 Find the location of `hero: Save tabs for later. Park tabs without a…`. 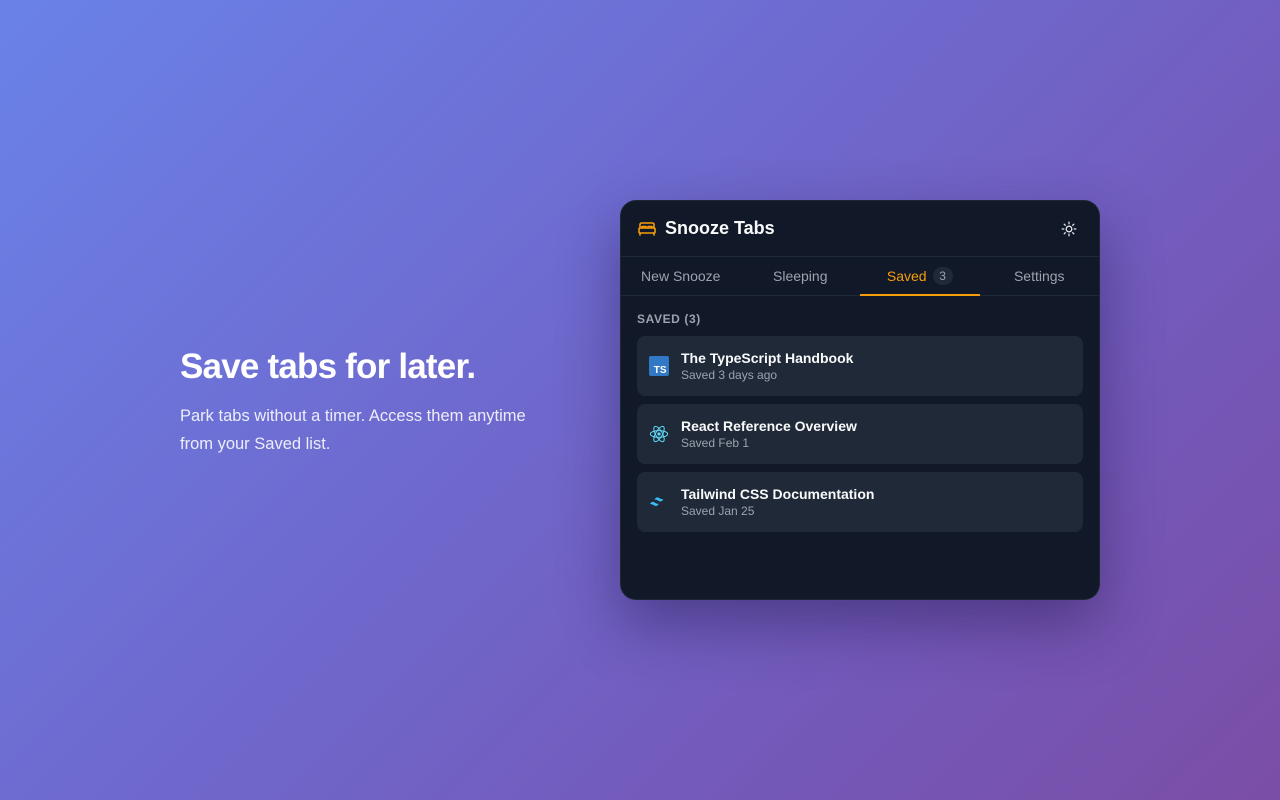

hero: Save tabs for later. Park tabs without a… is located at coordinates (370, 402).